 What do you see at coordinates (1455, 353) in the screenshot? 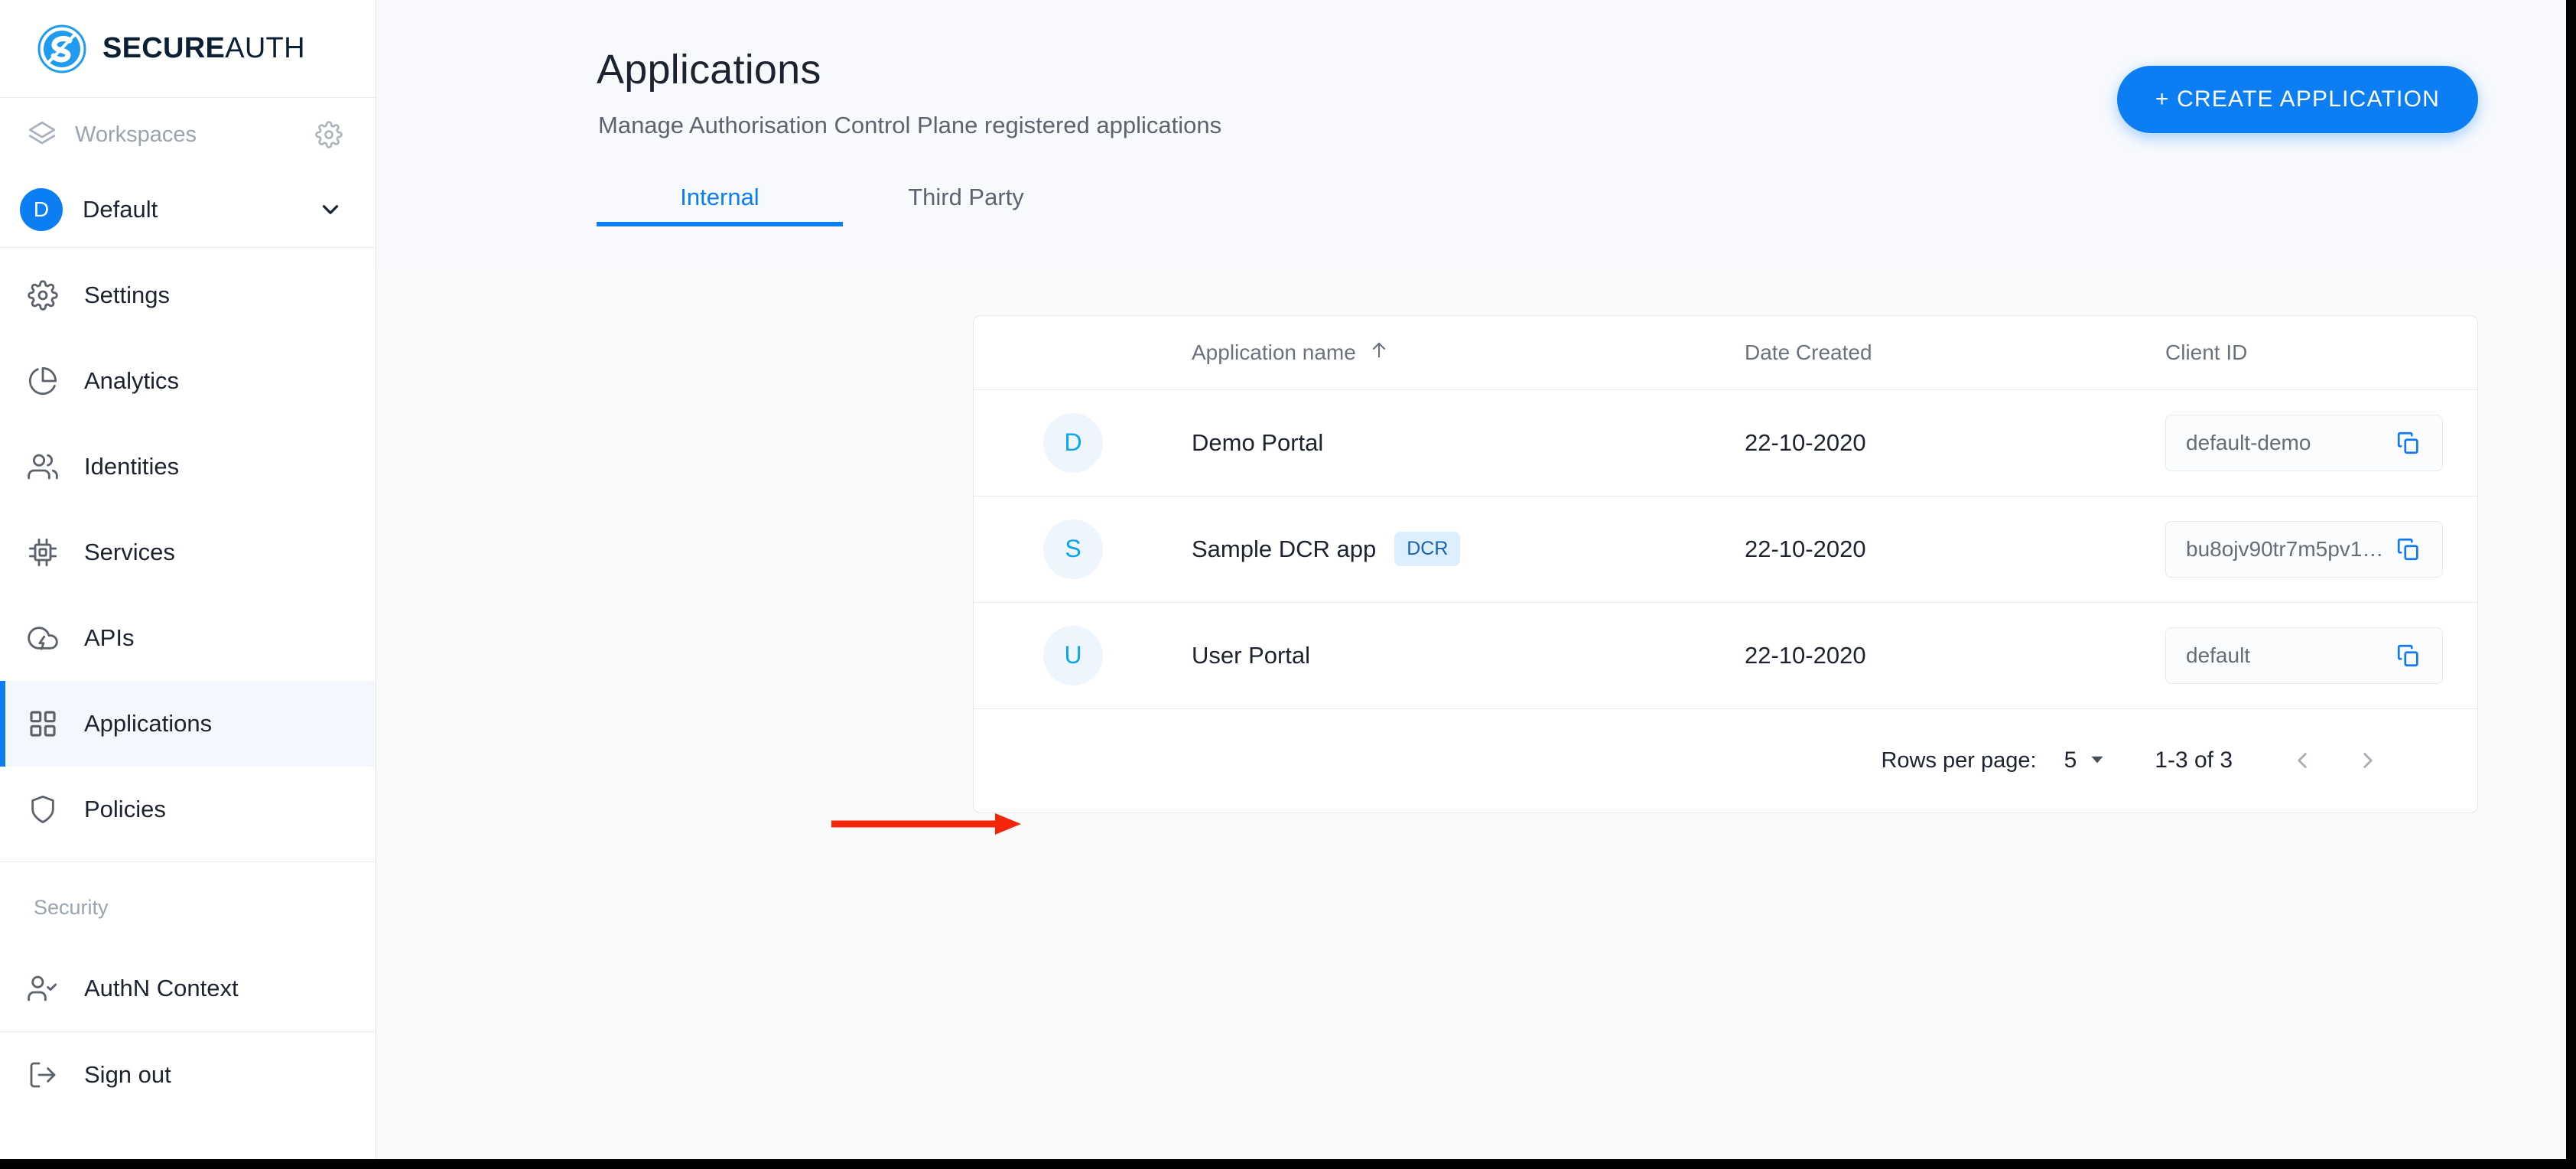
I see `column-header-application-name: Application name` at bounding box center [1455, 353].